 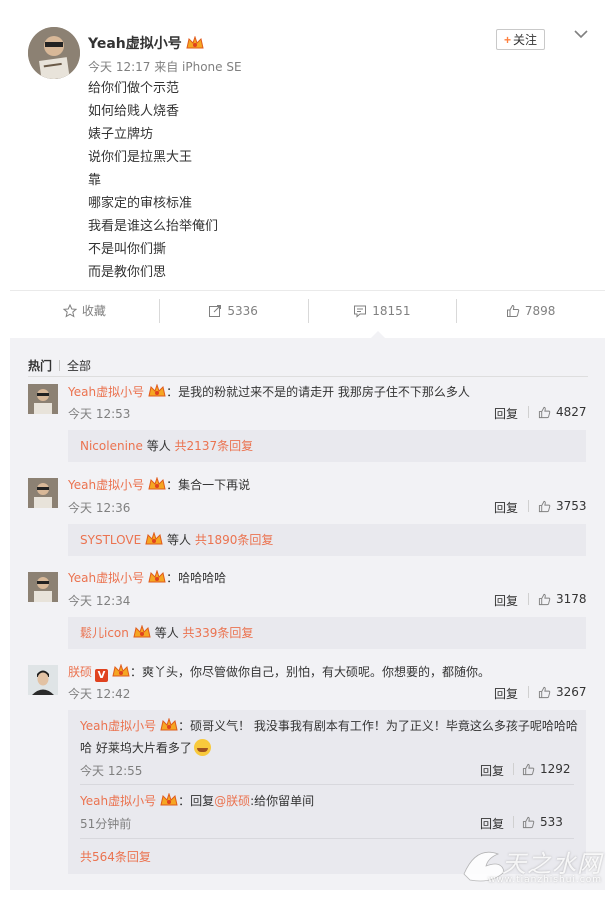 What do you see at coordinates (234, 540) in the screenshot?
I see `reply-count-link: 共1890条回复` at bounding box center [234, 540].